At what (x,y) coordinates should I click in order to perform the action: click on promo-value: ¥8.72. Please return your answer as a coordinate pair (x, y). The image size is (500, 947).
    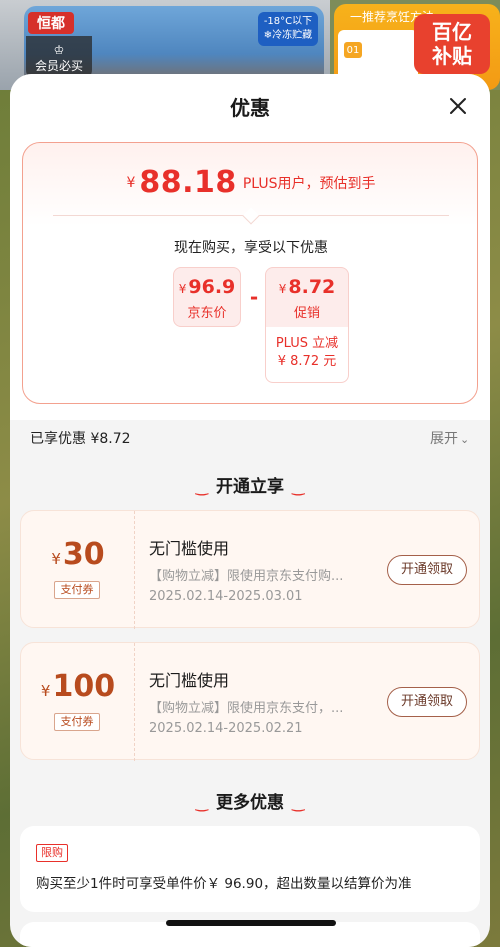
    Looking at the image, I should click on (307, 287).